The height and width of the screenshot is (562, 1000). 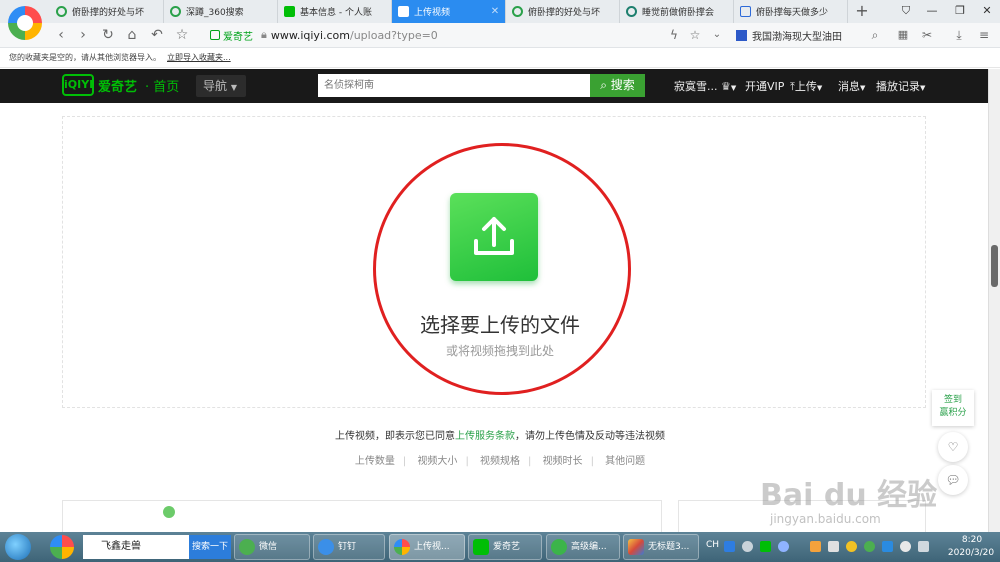 I want to click on minimize-icon: —, so click(x=932, y=11).